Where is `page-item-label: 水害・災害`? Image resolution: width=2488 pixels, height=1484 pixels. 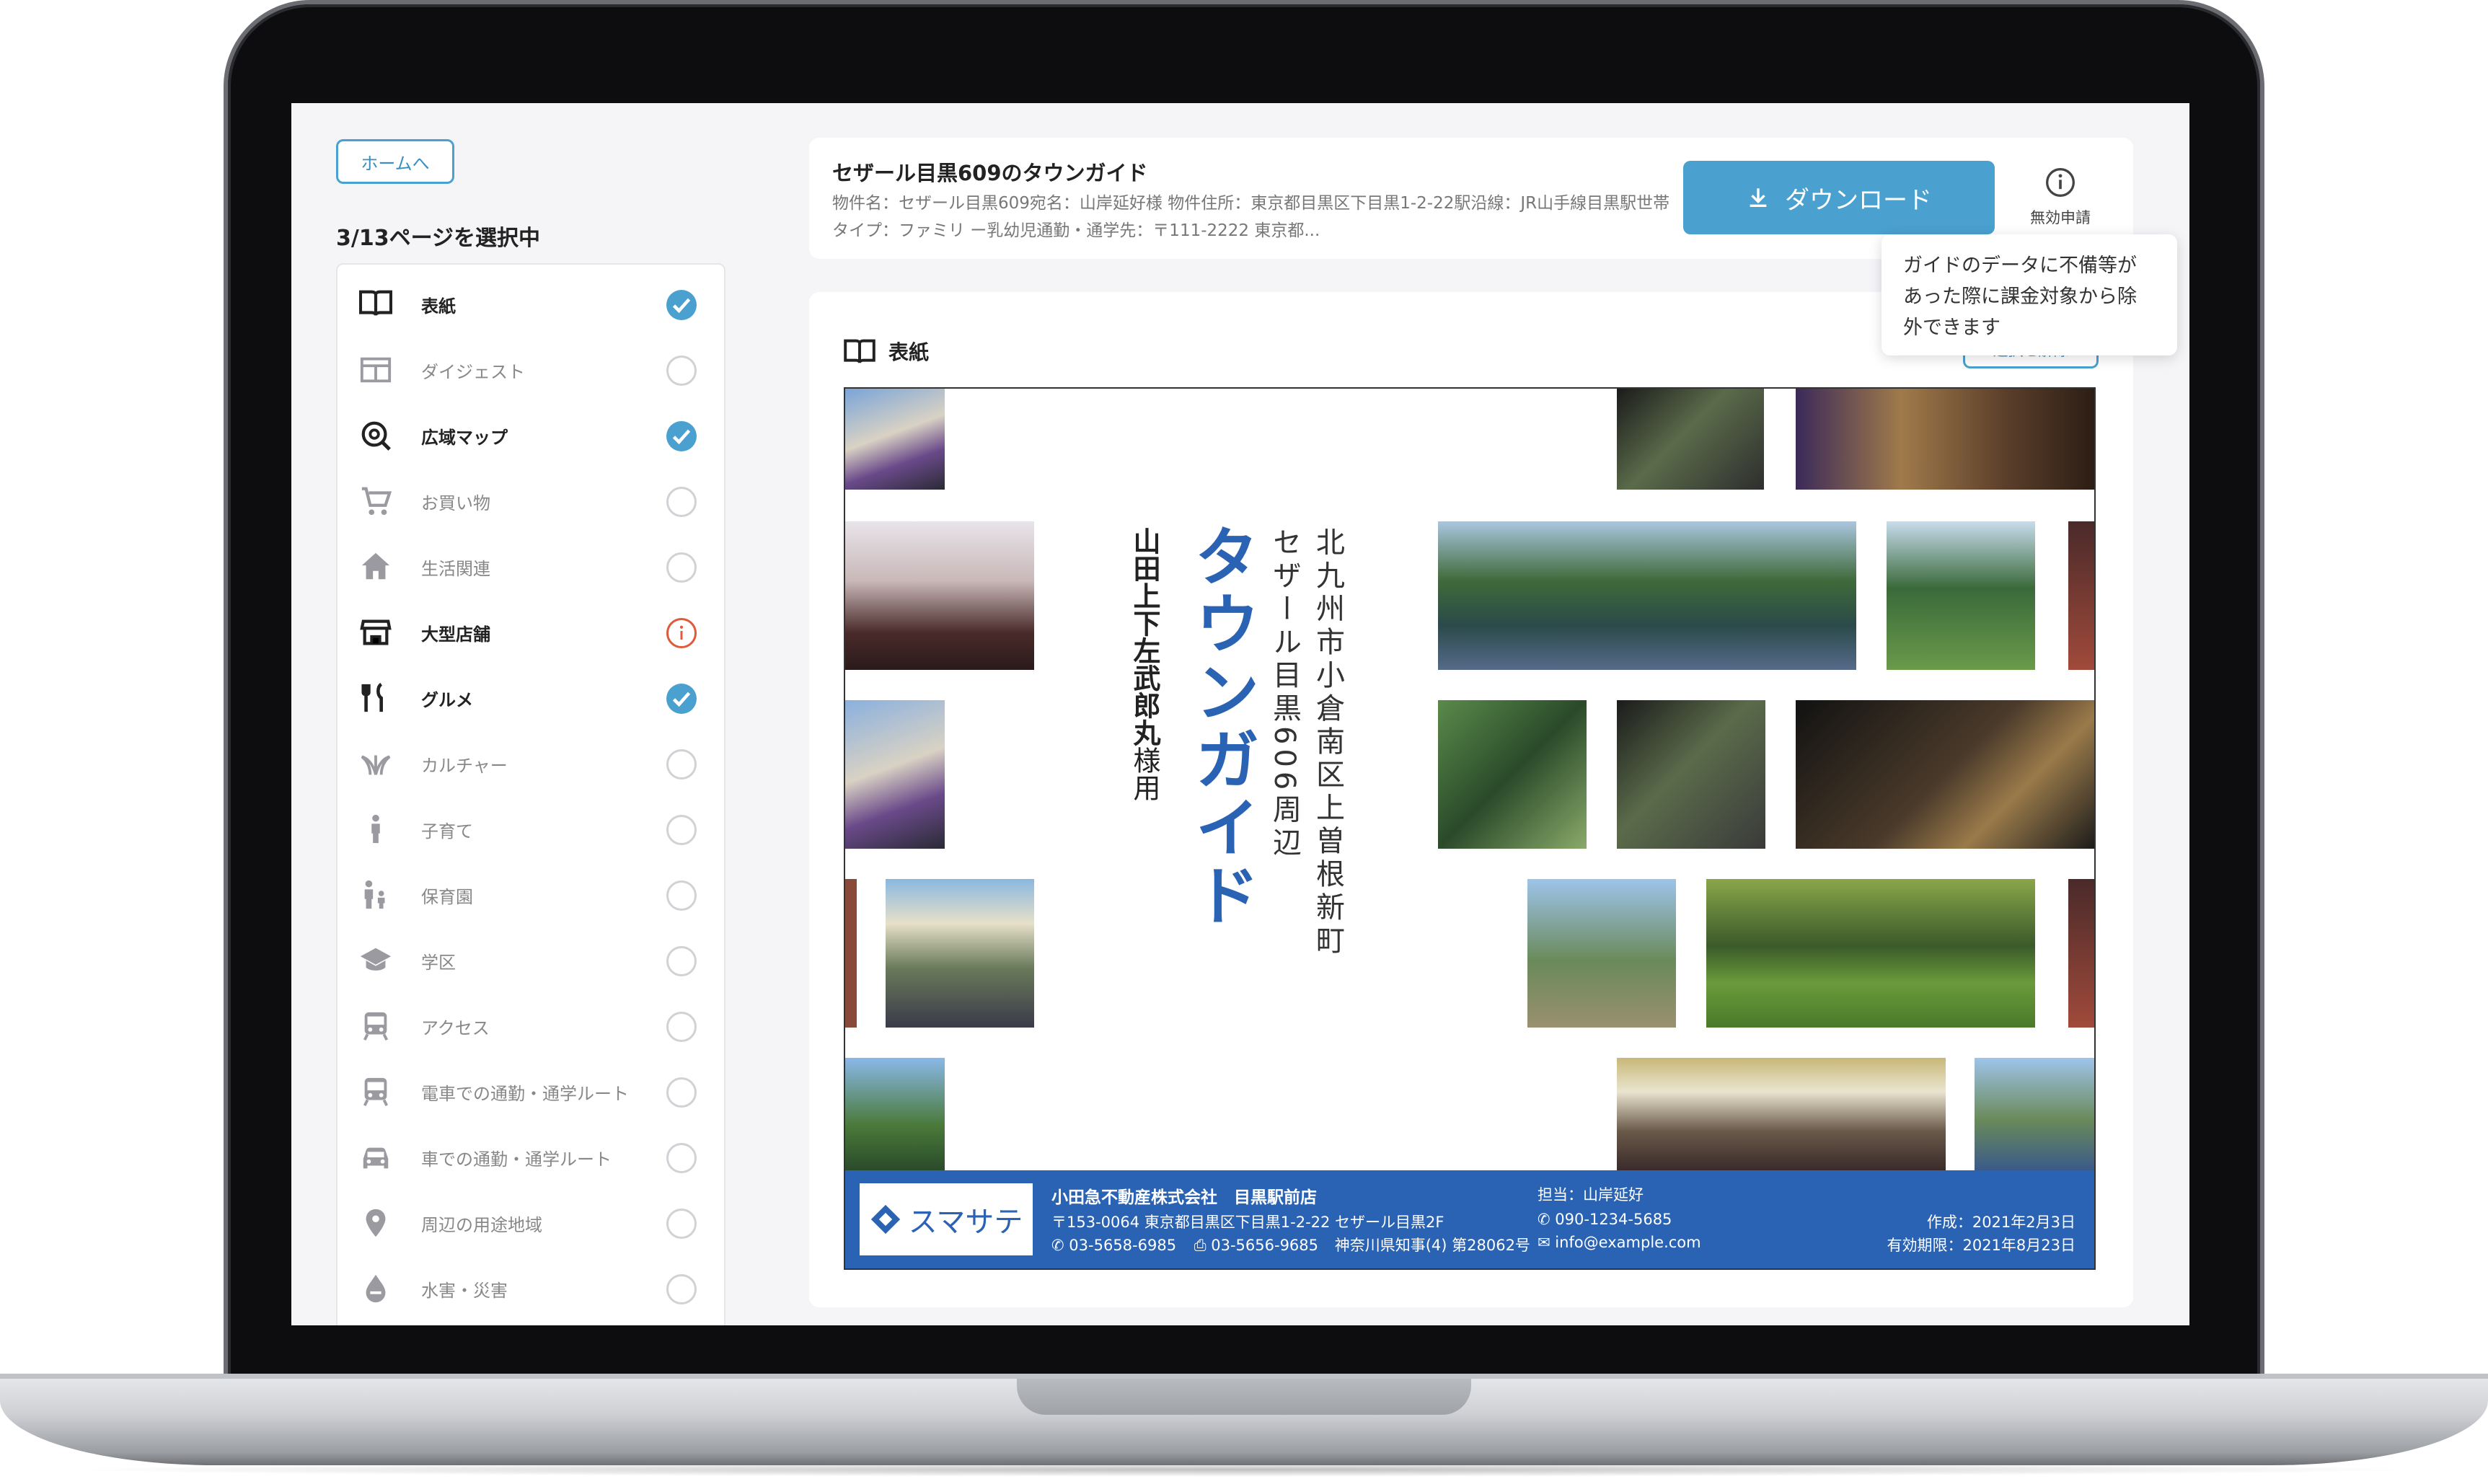
page-item-label: 水害・災害 is located at coordinates (464, 1291).